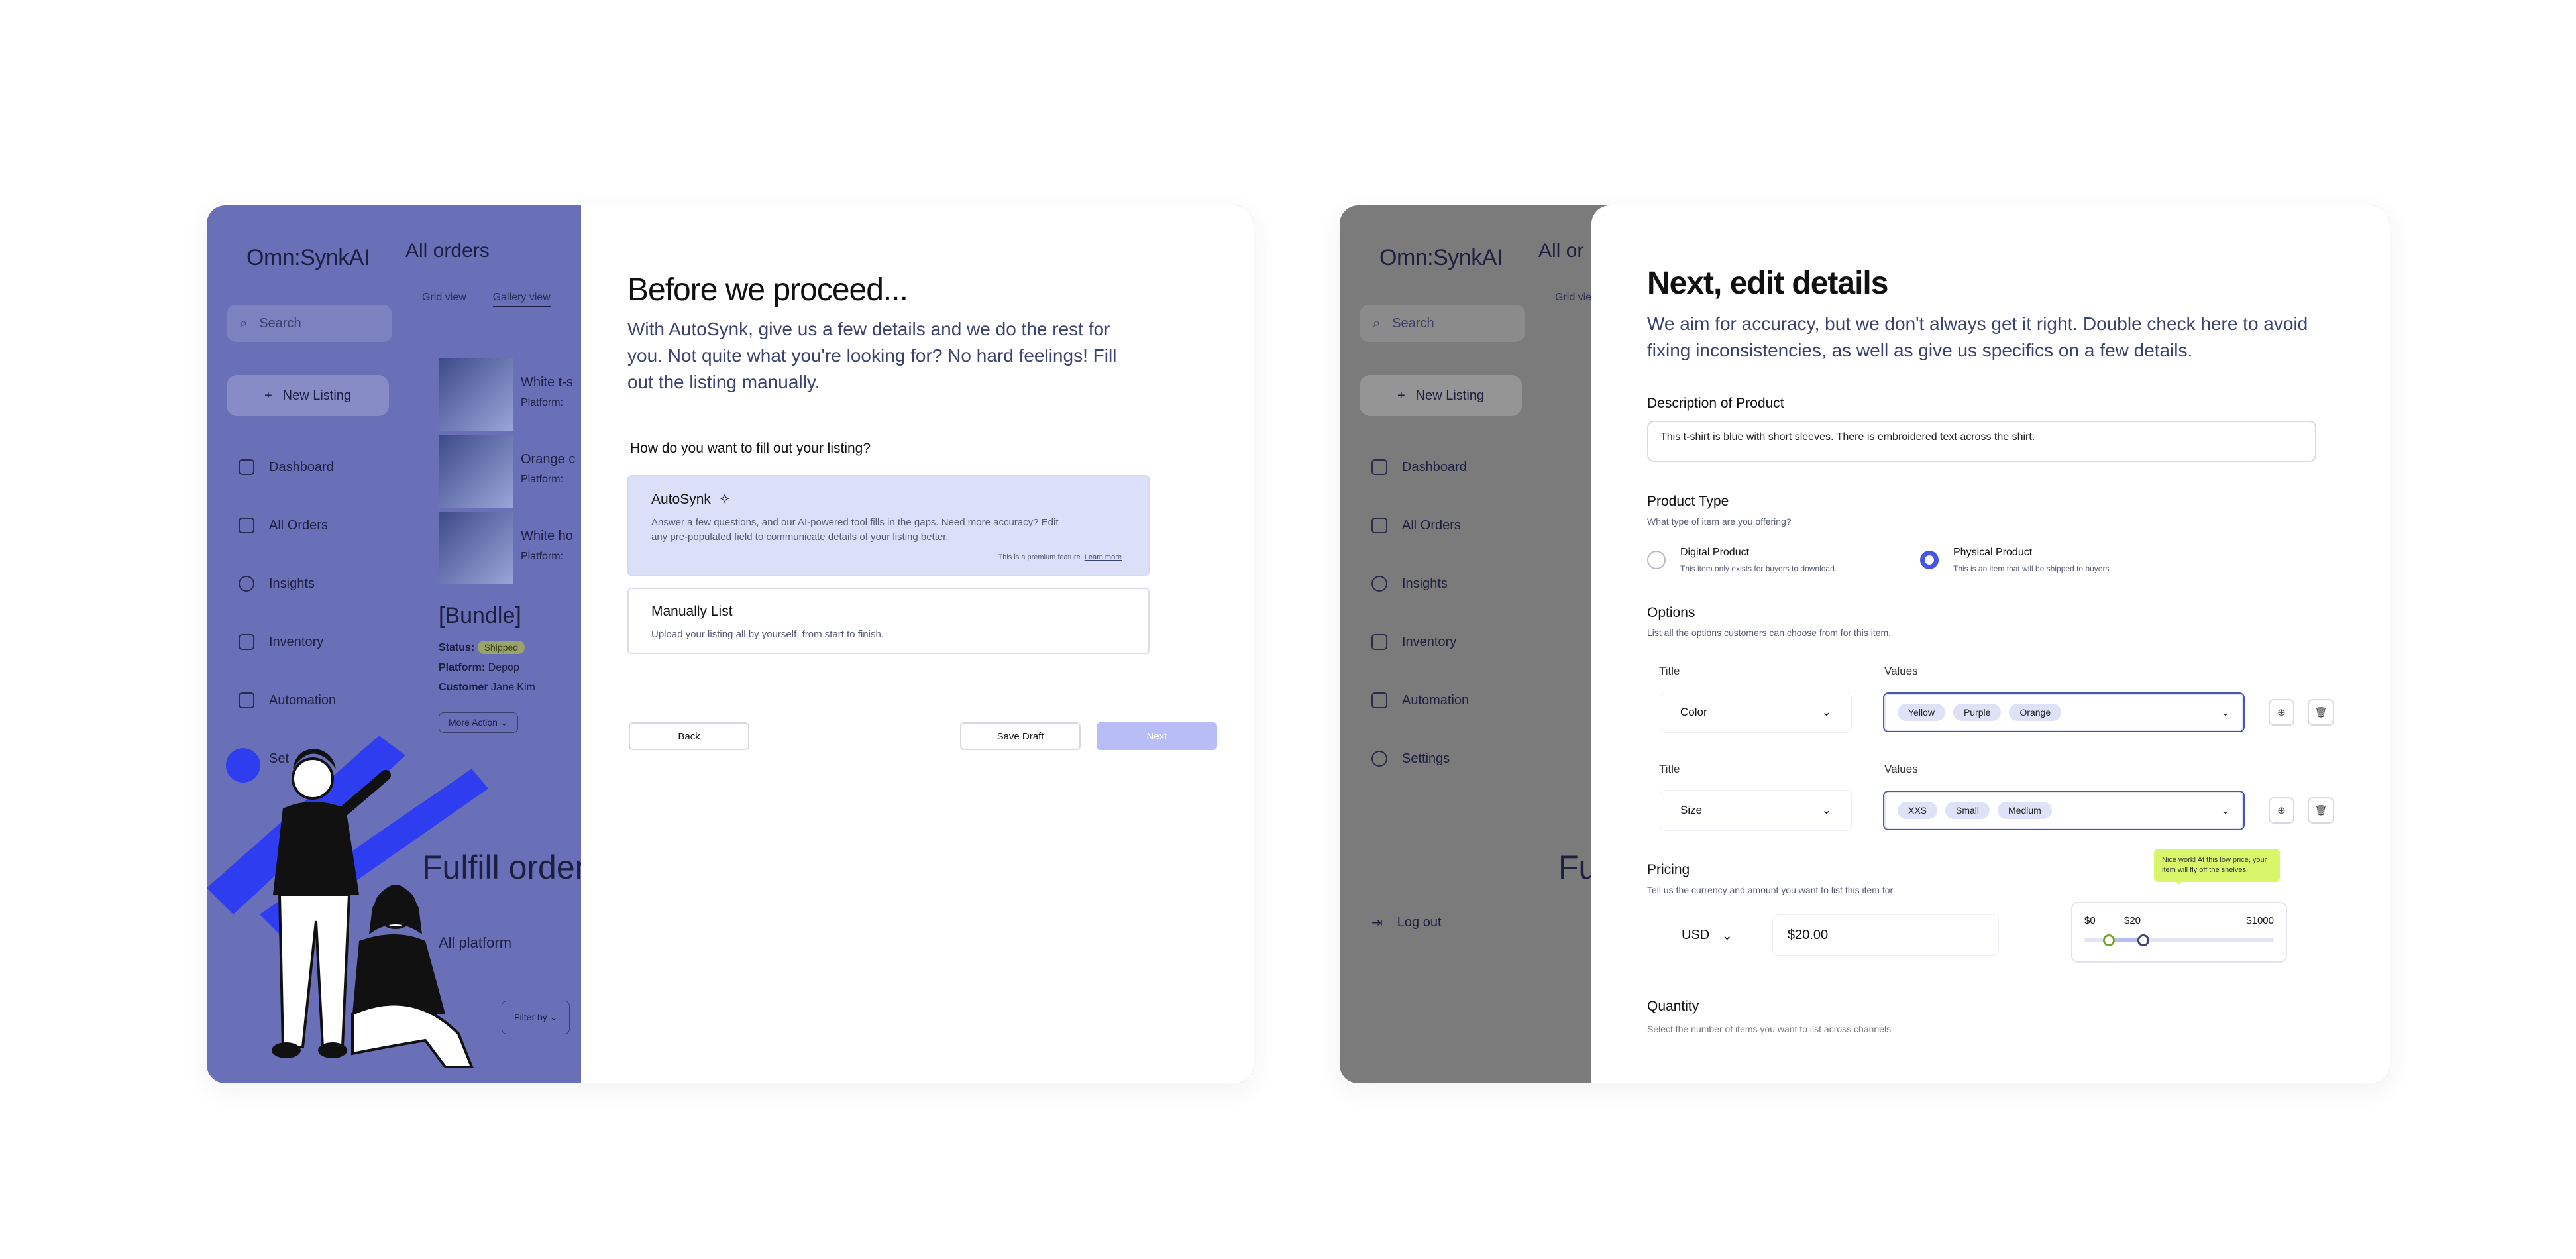  Describe the element at coordinates (303, 700) in the screenshot. I see `sidebar-item-label: Automation` at that location.